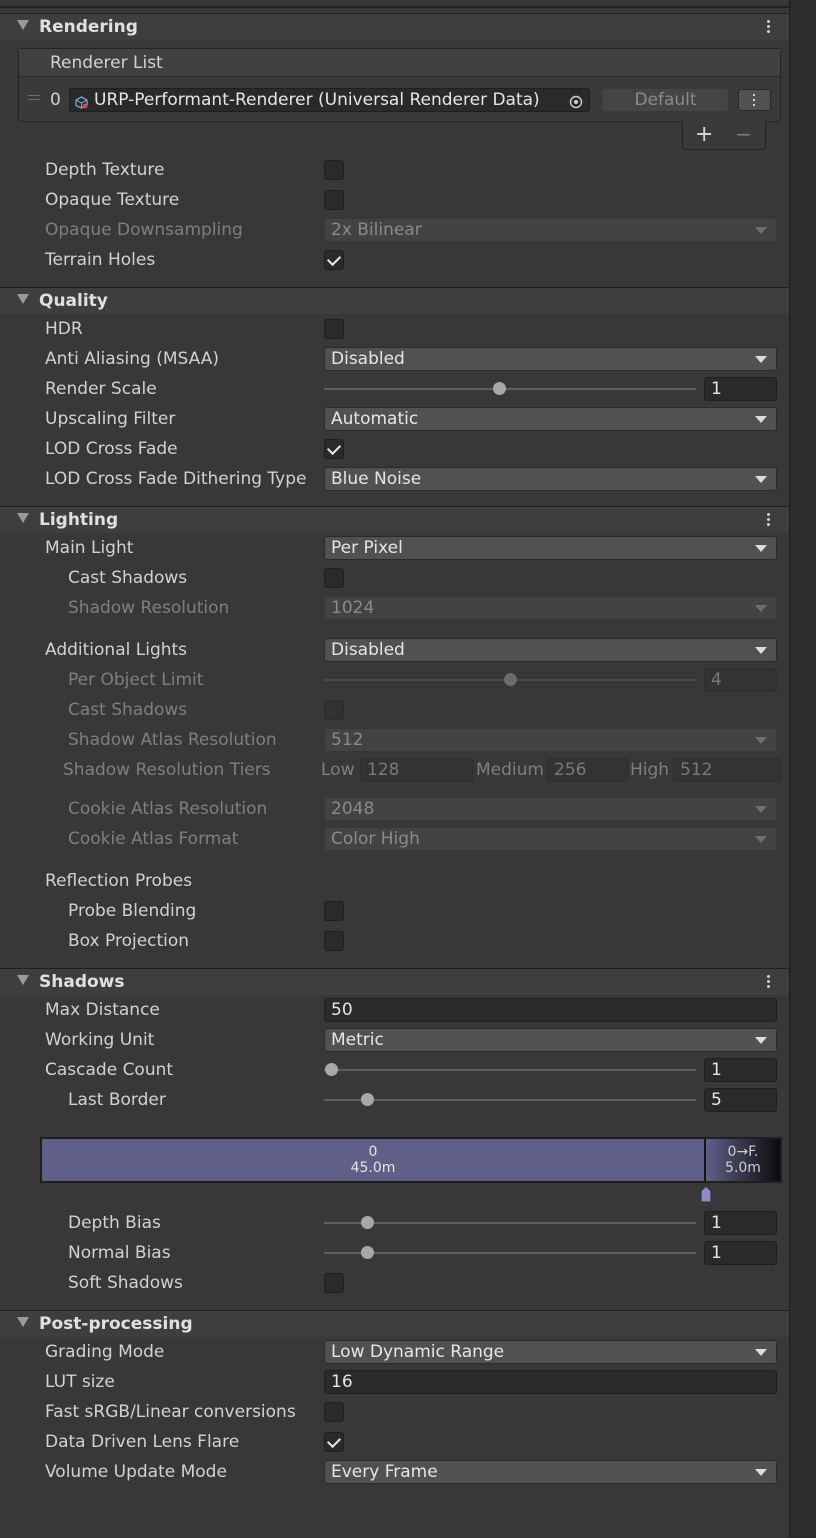  Describe the element at coordinates (740, 1070) in the screenshot. I see `cascade-count-input: 1` at that location.